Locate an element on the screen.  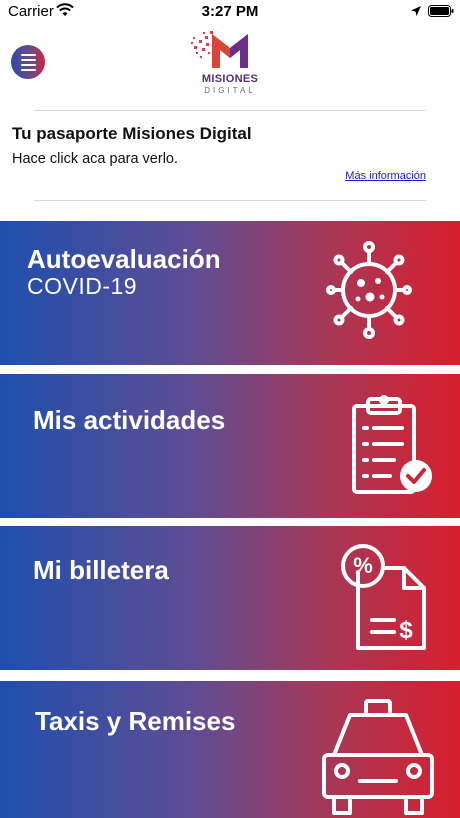
status-bar: Carrier 3:27 PM is located at coordinates (230, 12).